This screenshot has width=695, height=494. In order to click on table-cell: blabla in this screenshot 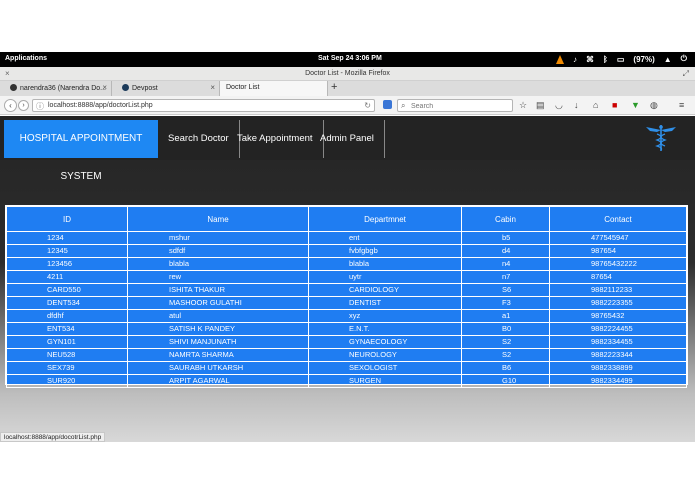, I will do `click(385, 264)`.